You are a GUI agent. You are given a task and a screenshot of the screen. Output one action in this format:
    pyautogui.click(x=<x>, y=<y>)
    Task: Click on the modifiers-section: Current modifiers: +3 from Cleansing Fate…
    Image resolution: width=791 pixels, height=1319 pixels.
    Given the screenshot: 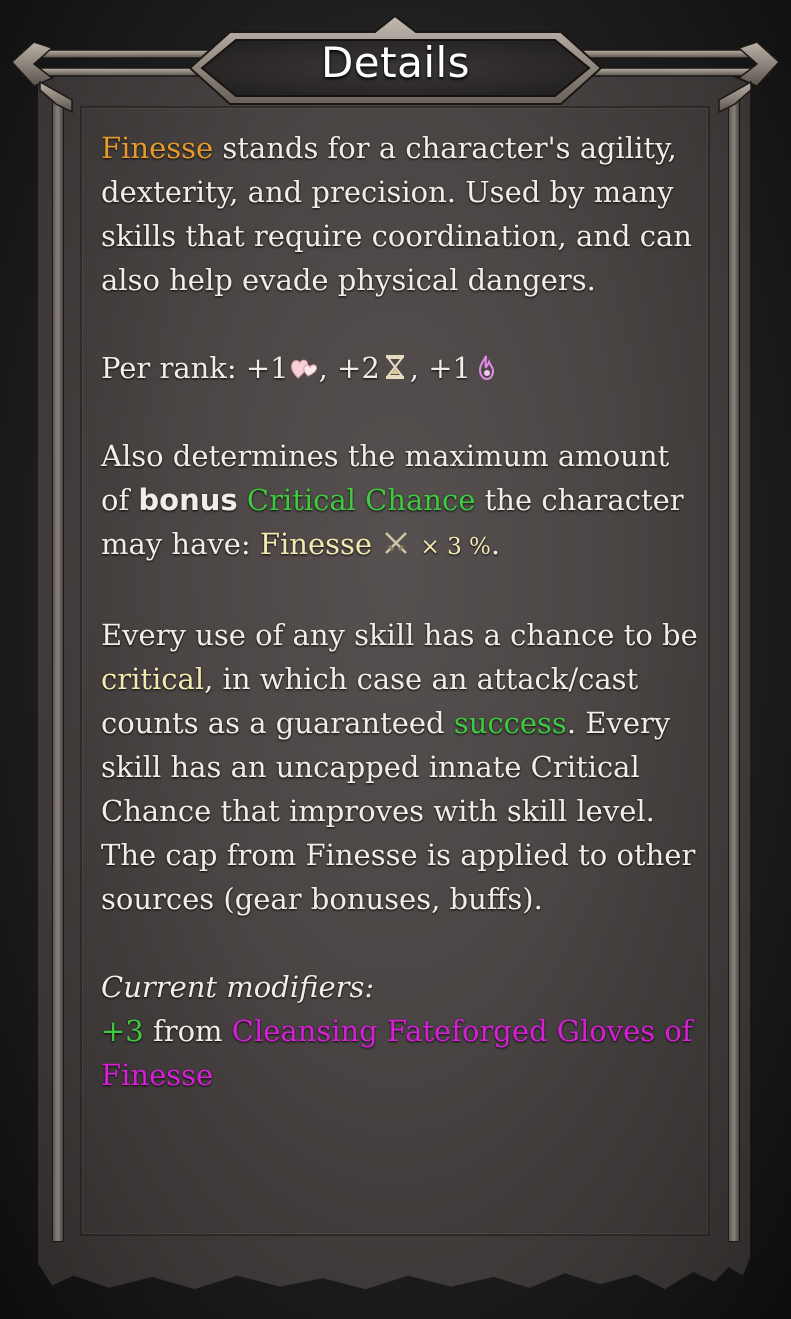 What is the action you would take?
    pyautogui.click(x=401, y=1031)
    